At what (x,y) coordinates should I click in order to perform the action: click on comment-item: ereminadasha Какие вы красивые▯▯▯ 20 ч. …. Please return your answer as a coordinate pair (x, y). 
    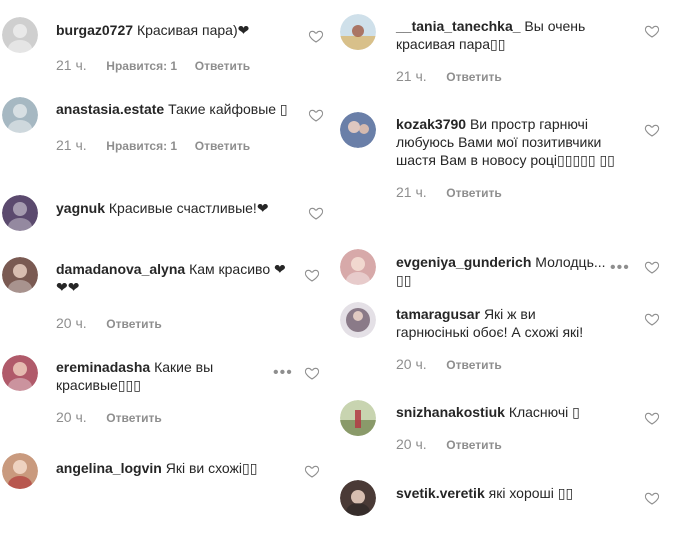
    Looking at the image, I should click on (166, 395).